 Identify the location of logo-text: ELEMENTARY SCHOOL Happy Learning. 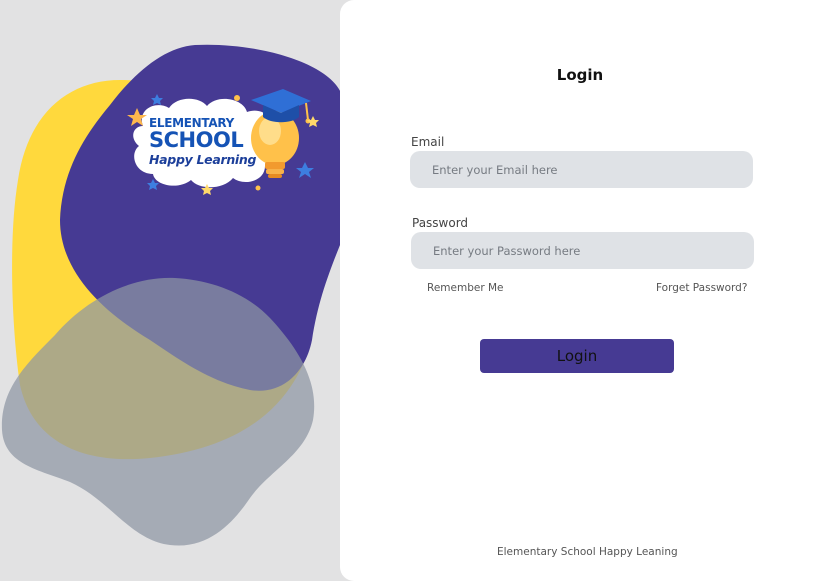
(214, 142).